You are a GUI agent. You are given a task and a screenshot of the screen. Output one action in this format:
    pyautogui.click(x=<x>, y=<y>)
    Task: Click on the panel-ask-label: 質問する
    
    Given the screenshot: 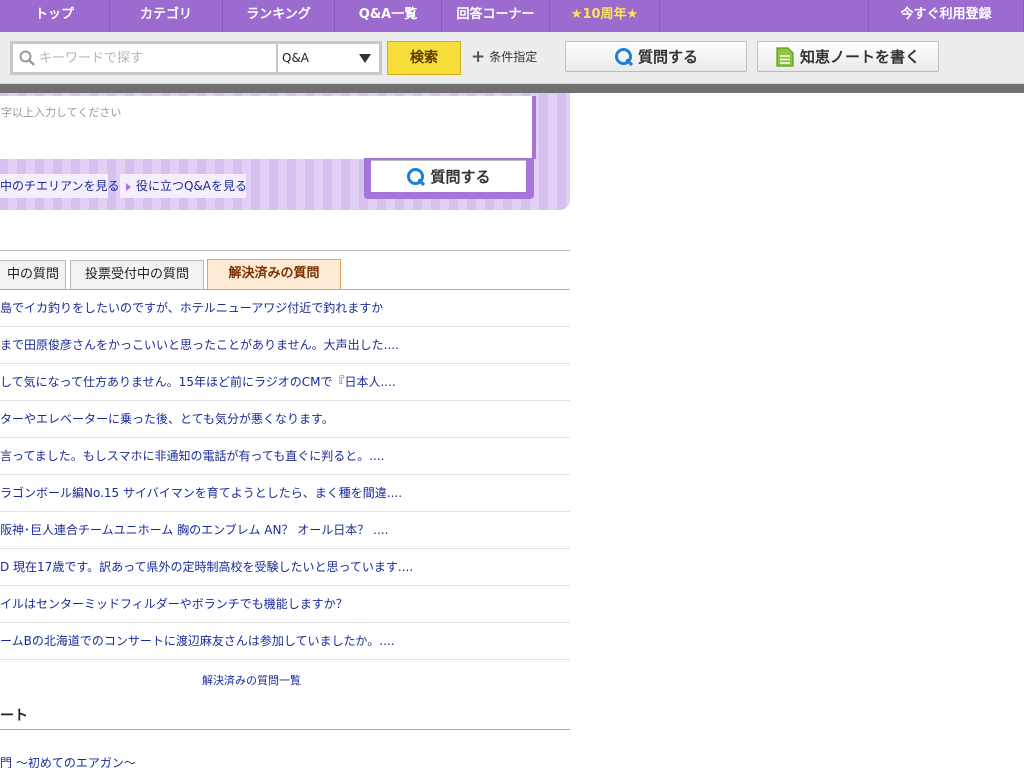 What is the action you would take?
    pyautogui.click(x=460, y=177)
    